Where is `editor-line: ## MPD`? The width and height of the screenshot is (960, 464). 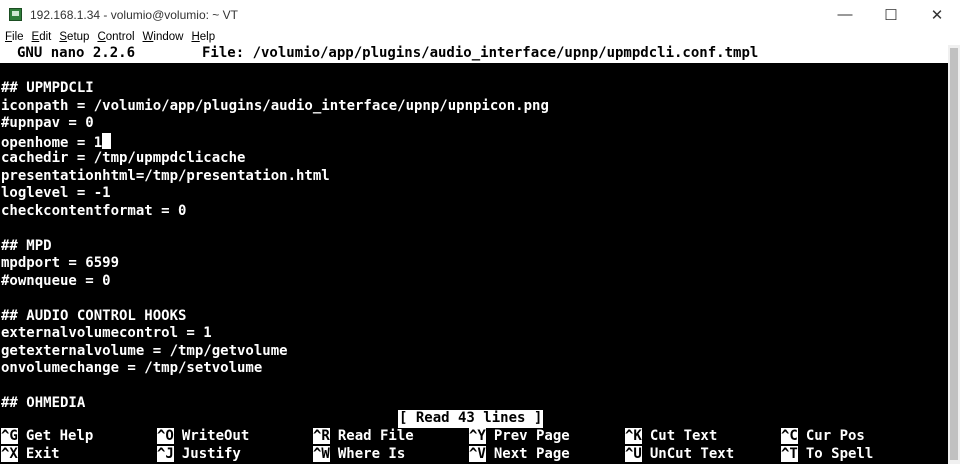 editor-line: ## MPD is located at coordinates (26, 245).